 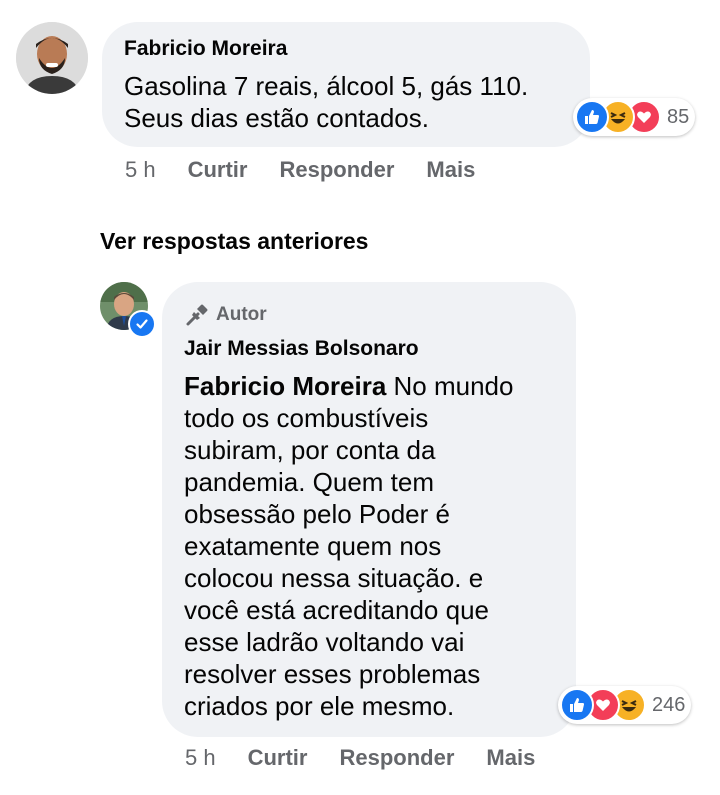 What do you see at coordinates (310, 450) in the screenshot?
I see `reply-text-line: subiram, por conta da` at bounding box center [310, 450].